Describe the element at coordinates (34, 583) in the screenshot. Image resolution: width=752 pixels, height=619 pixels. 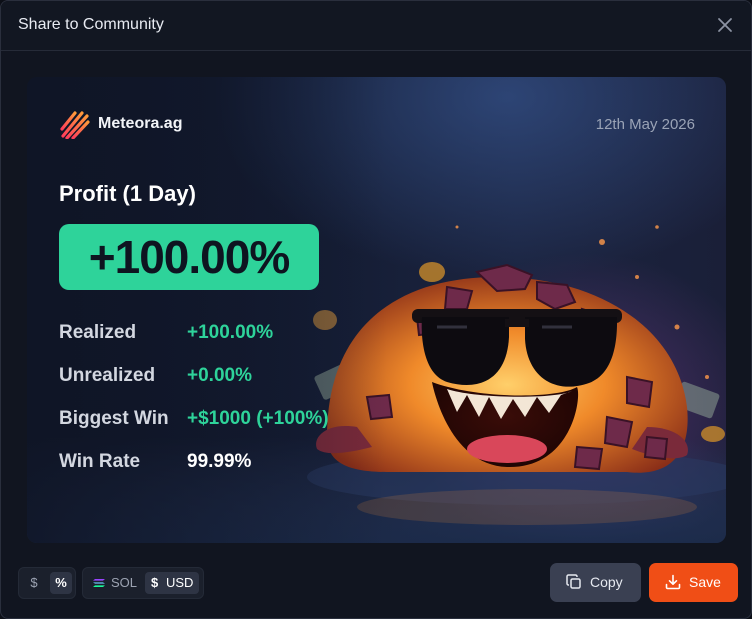
I see `mode-dollar-option: $` at that location.